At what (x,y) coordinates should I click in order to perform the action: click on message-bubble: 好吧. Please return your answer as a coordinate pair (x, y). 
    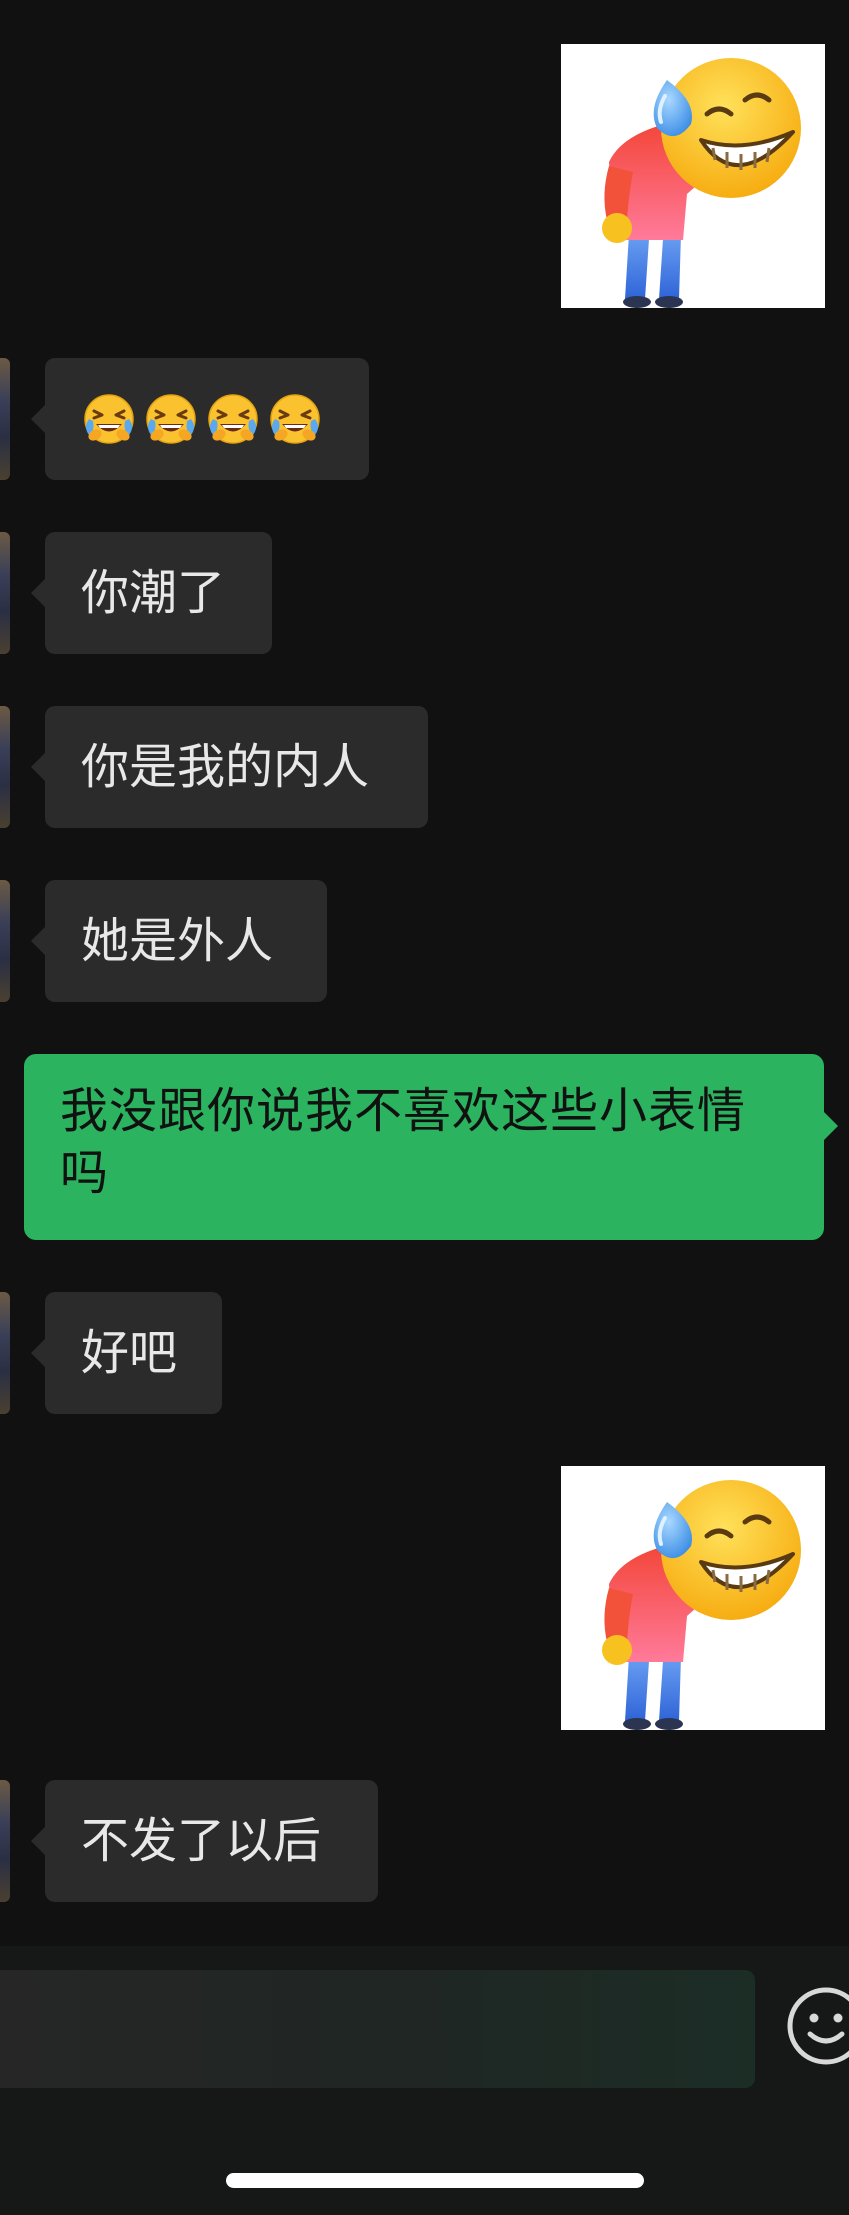
    Looking at the image, I should click on (126, 1353).